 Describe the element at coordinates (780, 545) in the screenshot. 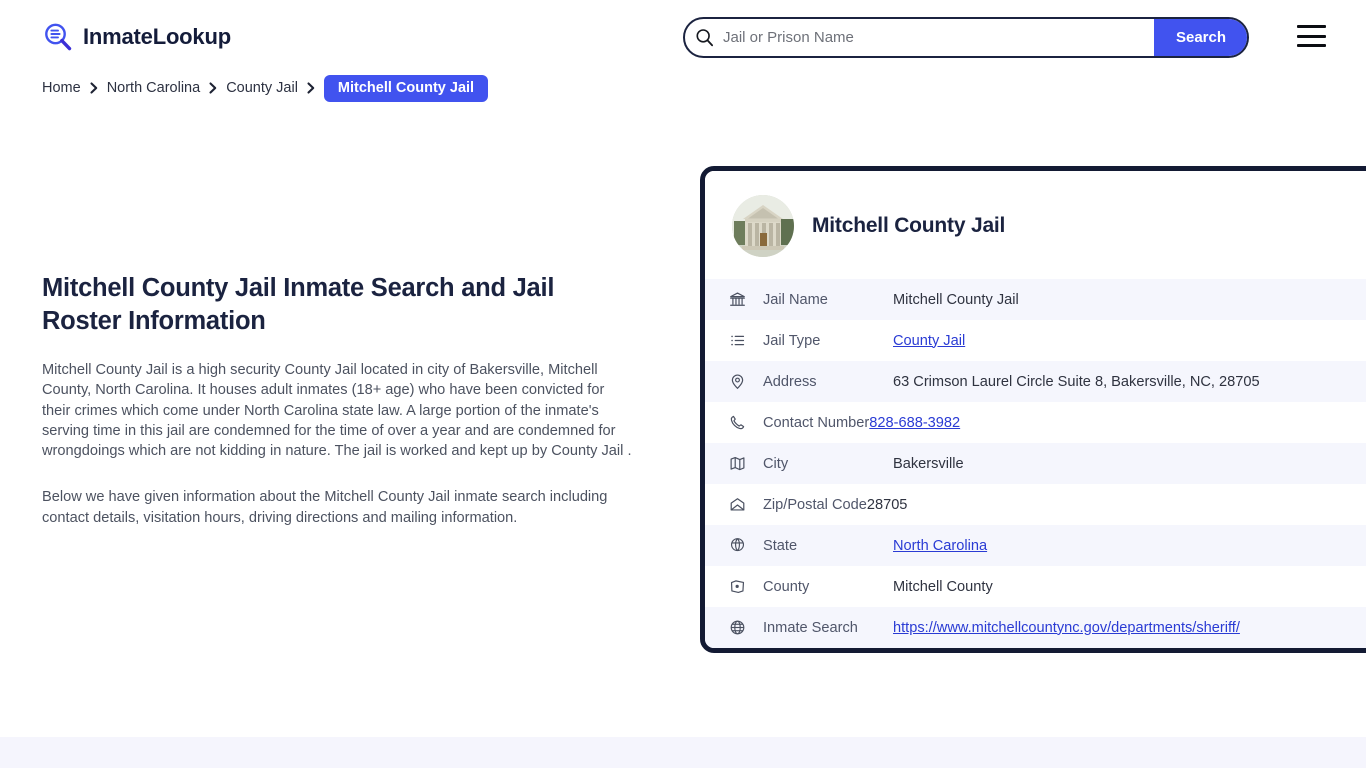

I see `row-label: State` at that location.